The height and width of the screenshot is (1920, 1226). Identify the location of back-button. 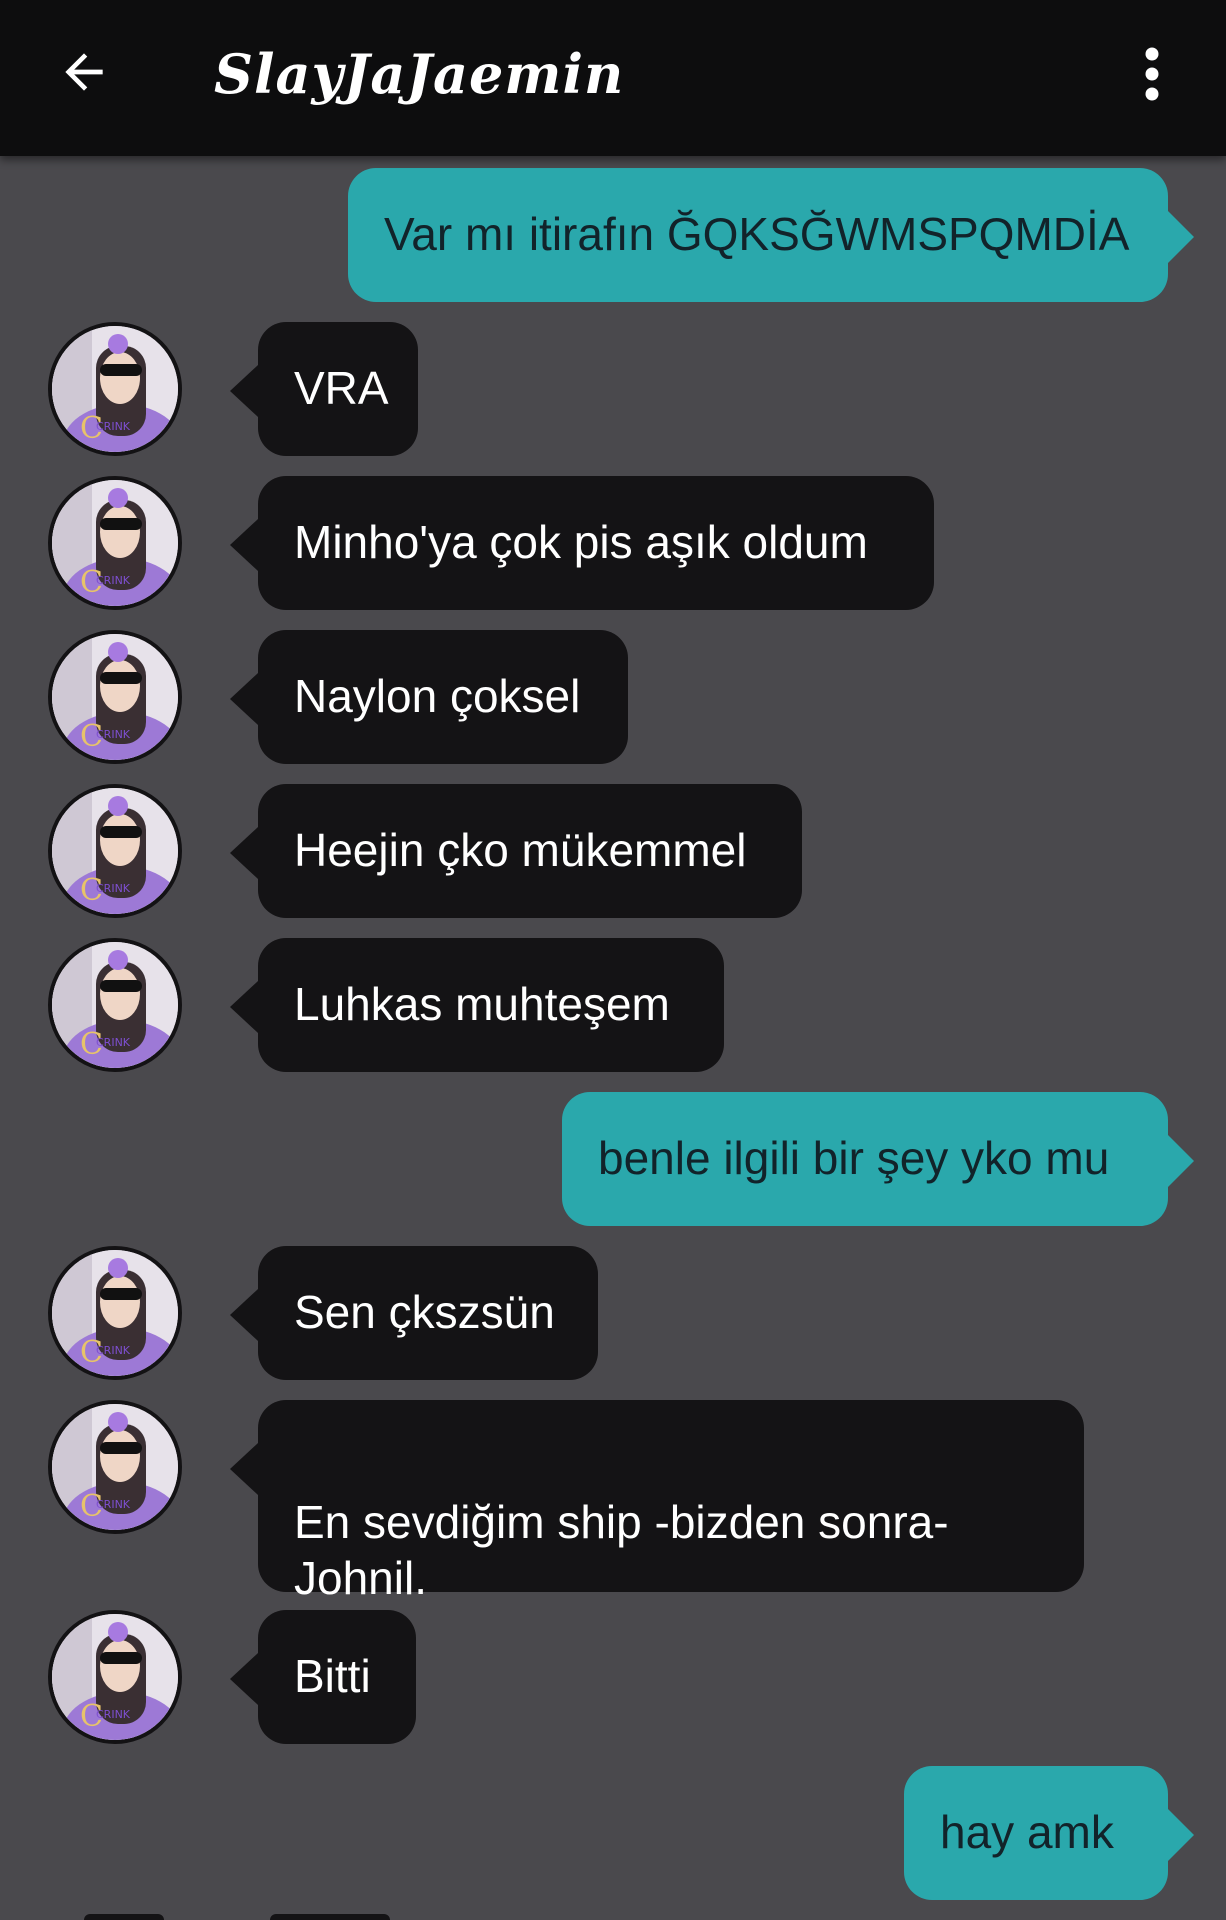
(84, 72).